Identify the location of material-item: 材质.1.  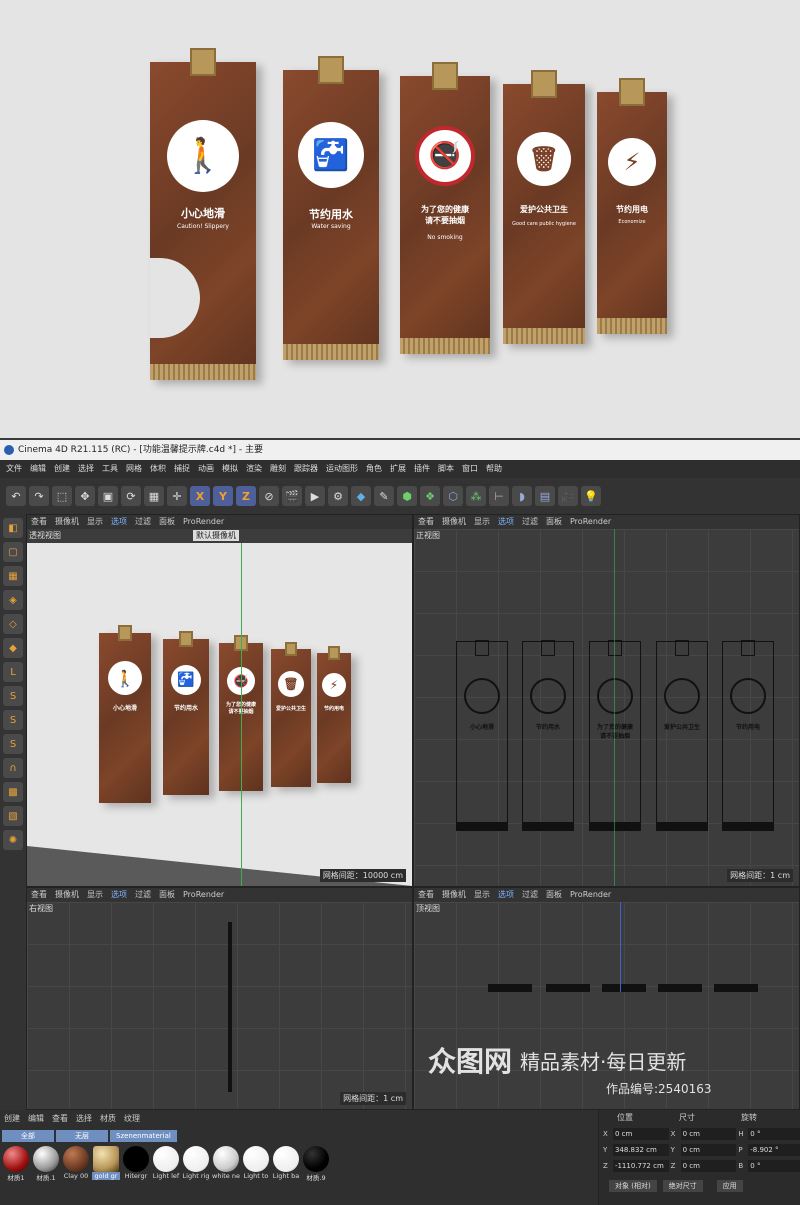
(46, 1164).